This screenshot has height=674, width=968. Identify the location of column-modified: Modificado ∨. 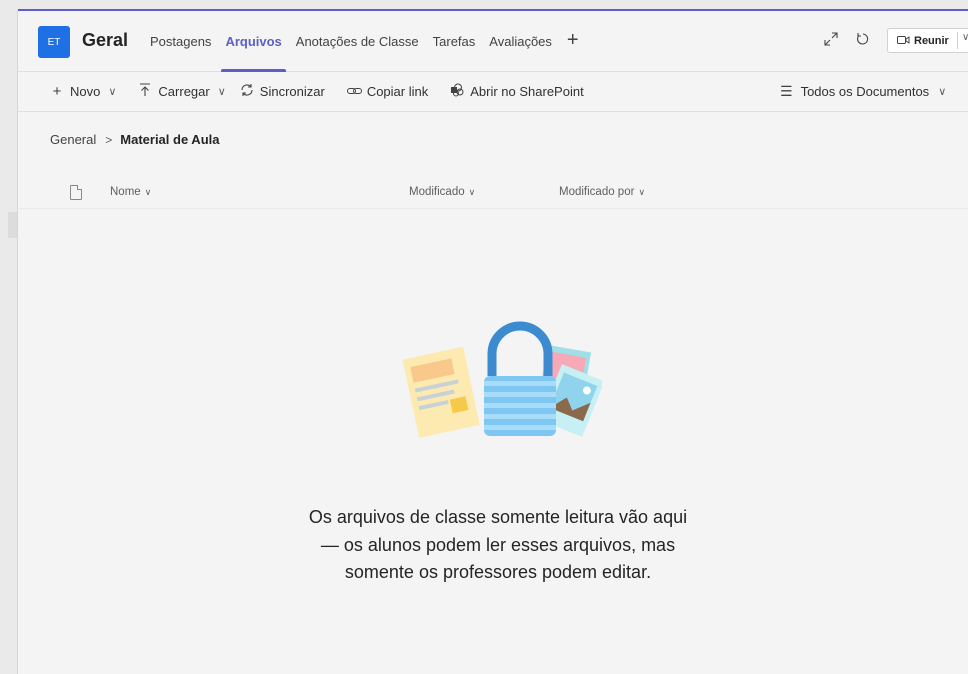
(442, 192).